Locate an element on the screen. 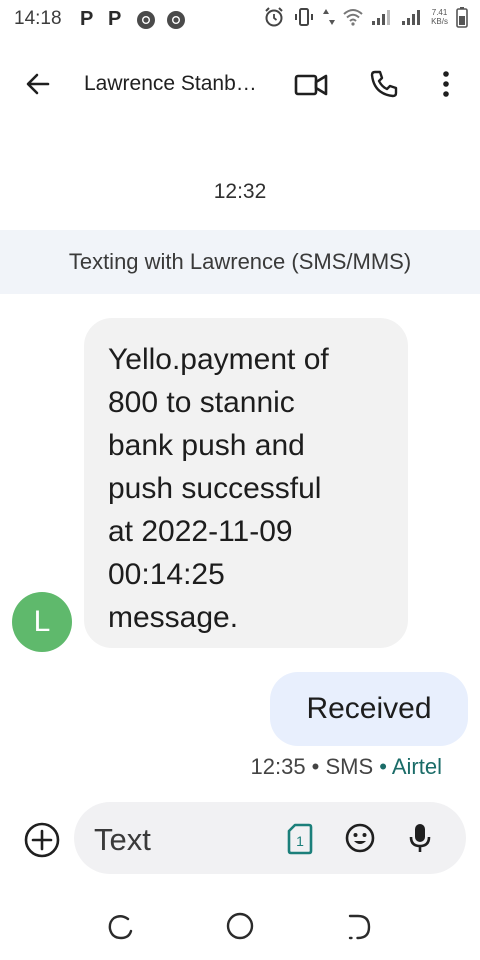 The height and width of the screenshot is (960, 480). mic-icon is located at coordinates (420, 838).